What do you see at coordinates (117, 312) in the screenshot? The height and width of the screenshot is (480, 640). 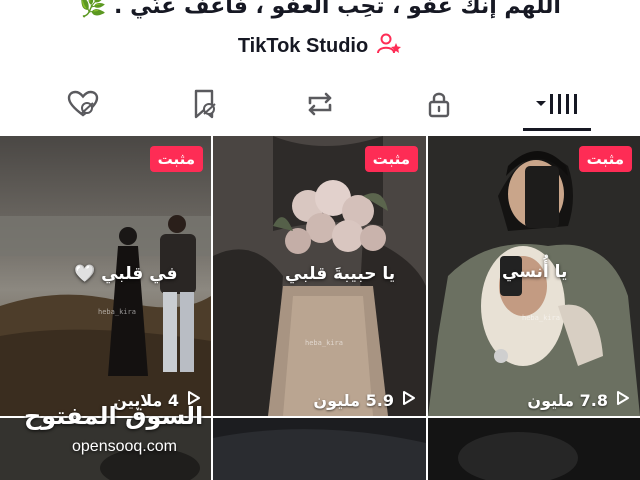 I see `video-1-handle: heba_kira` at bounding box center [117, 312].